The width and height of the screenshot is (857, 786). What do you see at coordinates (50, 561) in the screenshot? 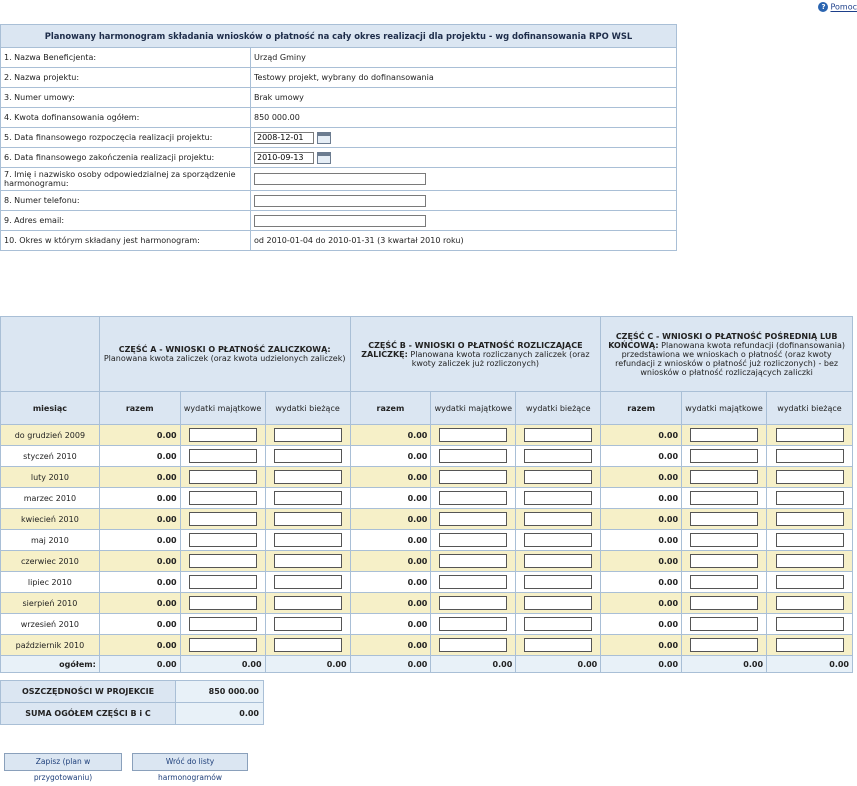
I see `month-label: czerwiec 2010` at bounding box center [50, 561].